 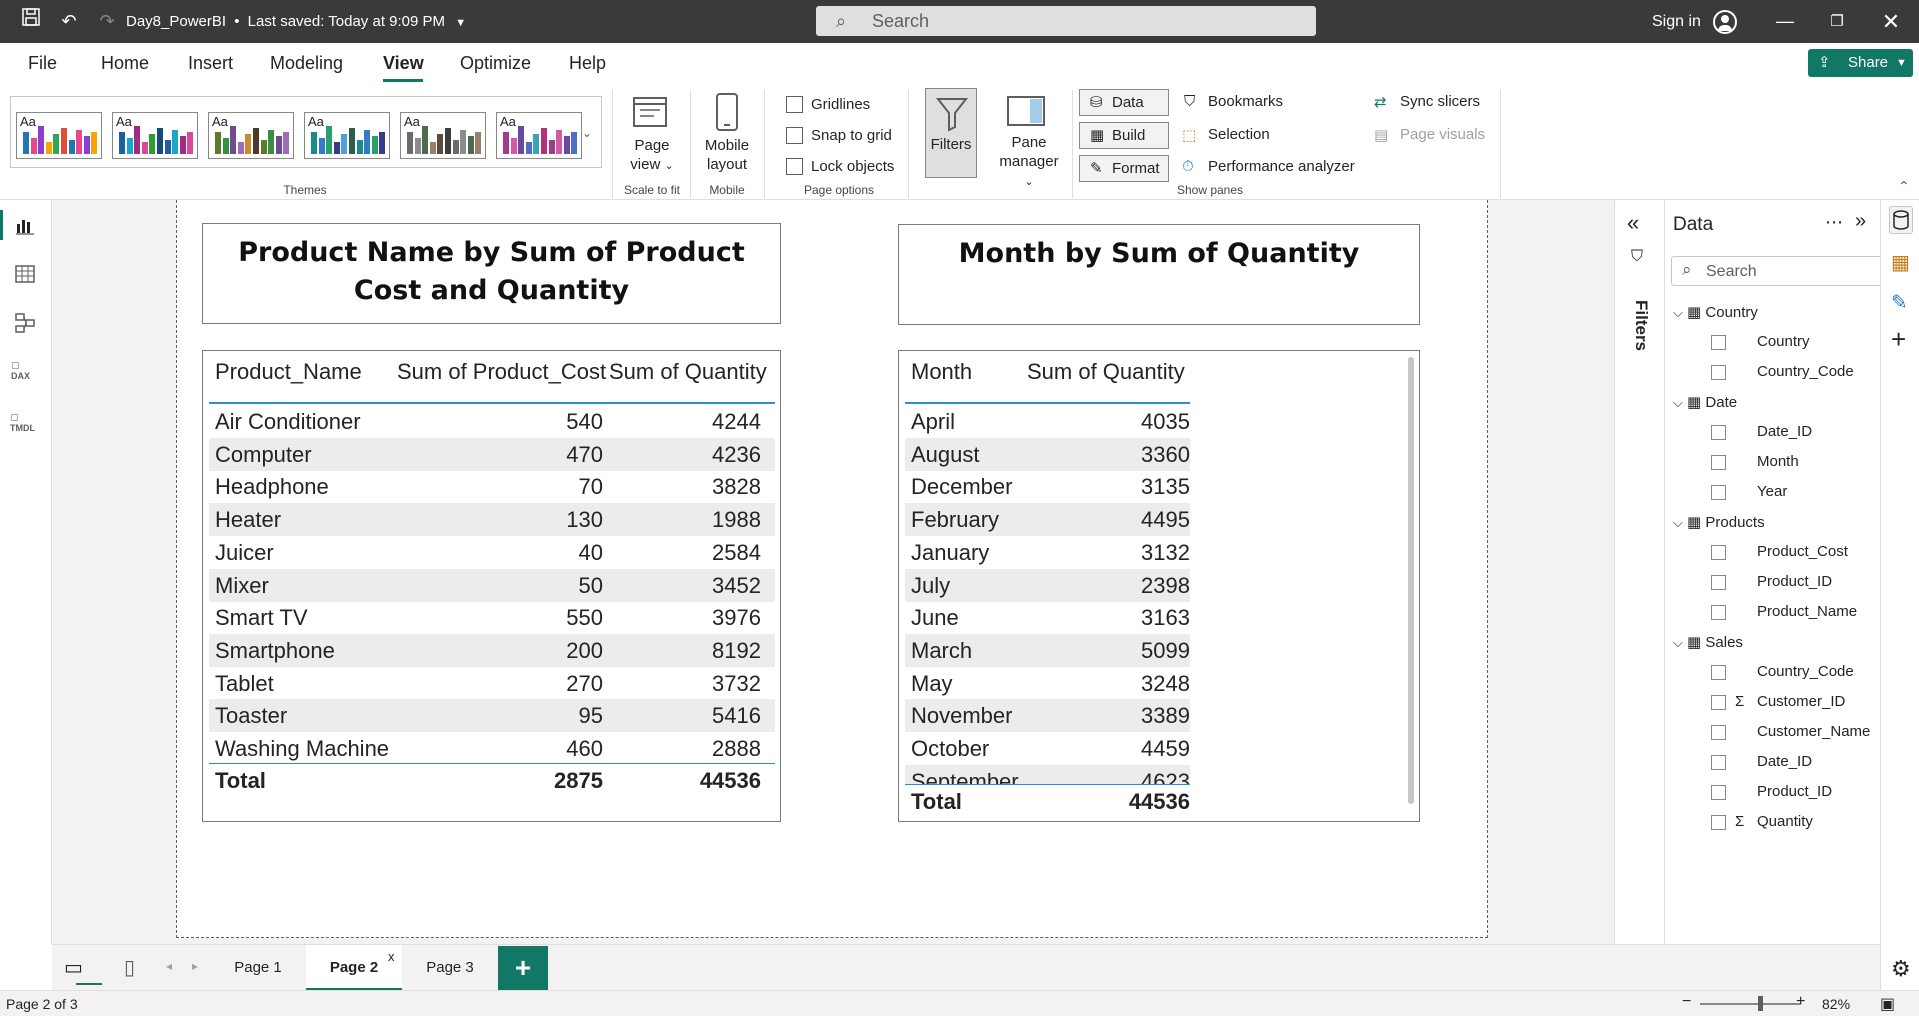 I want to click on more-options-icon: ⋯, so click(x=1834, y=222).